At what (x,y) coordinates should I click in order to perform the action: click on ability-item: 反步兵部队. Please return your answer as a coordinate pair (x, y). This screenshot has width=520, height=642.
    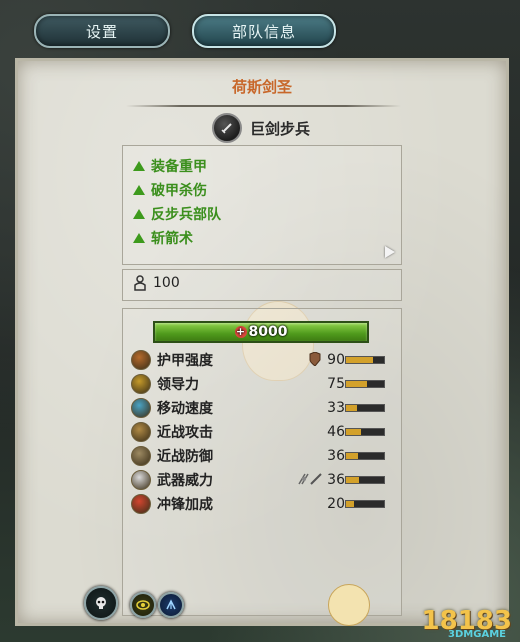
    Looking at the image, I should click on (177, 214).